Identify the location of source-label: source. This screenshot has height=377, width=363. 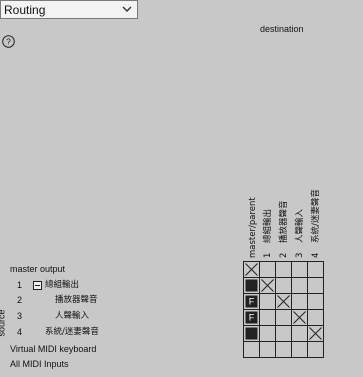
(3, 323).